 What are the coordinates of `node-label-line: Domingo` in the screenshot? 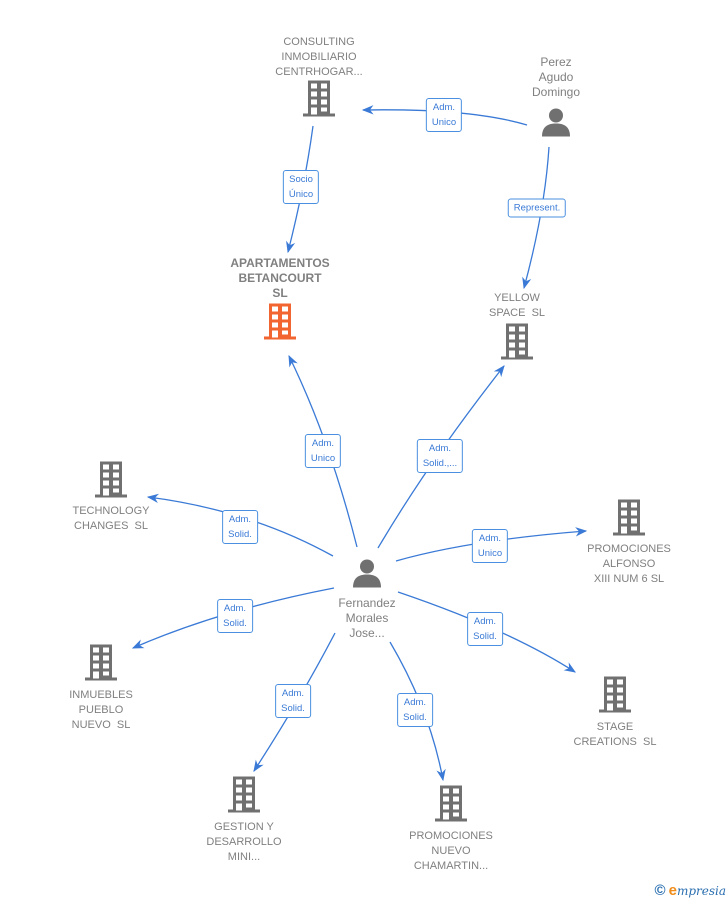 It's located at (556, 92).